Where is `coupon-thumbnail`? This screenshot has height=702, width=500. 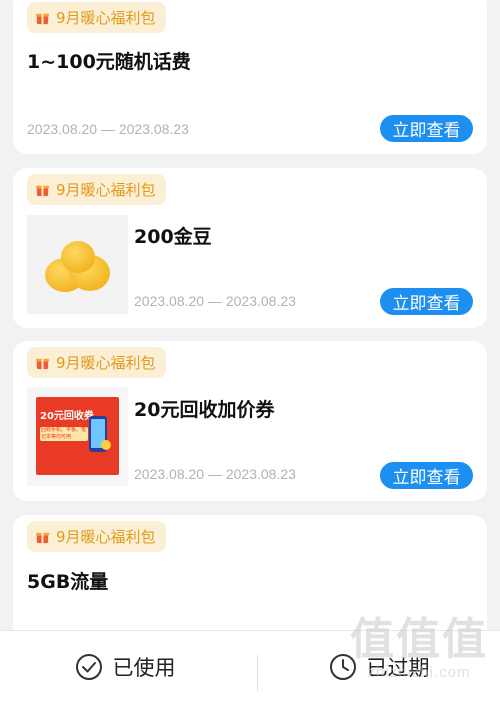 coupon-thumbnail is located at coordinates (77, 264).